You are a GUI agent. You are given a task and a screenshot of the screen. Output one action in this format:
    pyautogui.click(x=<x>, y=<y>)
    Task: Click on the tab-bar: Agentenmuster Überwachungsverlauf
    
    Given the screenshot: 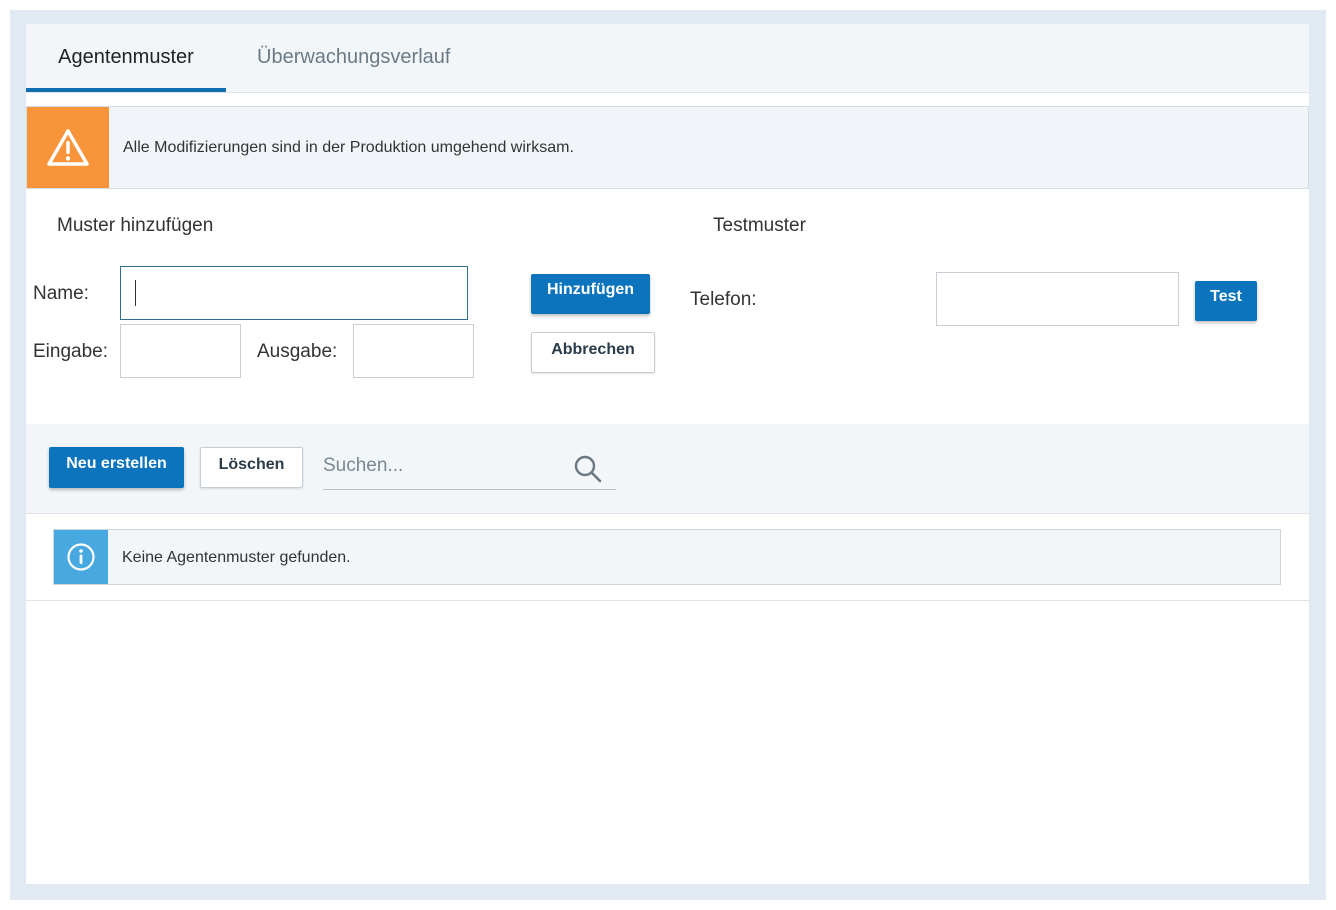 What is the action you would take?
    pyautogui.click(x=667, y=58)
    